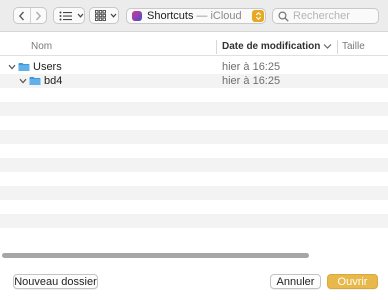 Image resolution: width=388 pixels, height=300 pixels. I want to click on shortcuts-app-icon, so click(137, 16).